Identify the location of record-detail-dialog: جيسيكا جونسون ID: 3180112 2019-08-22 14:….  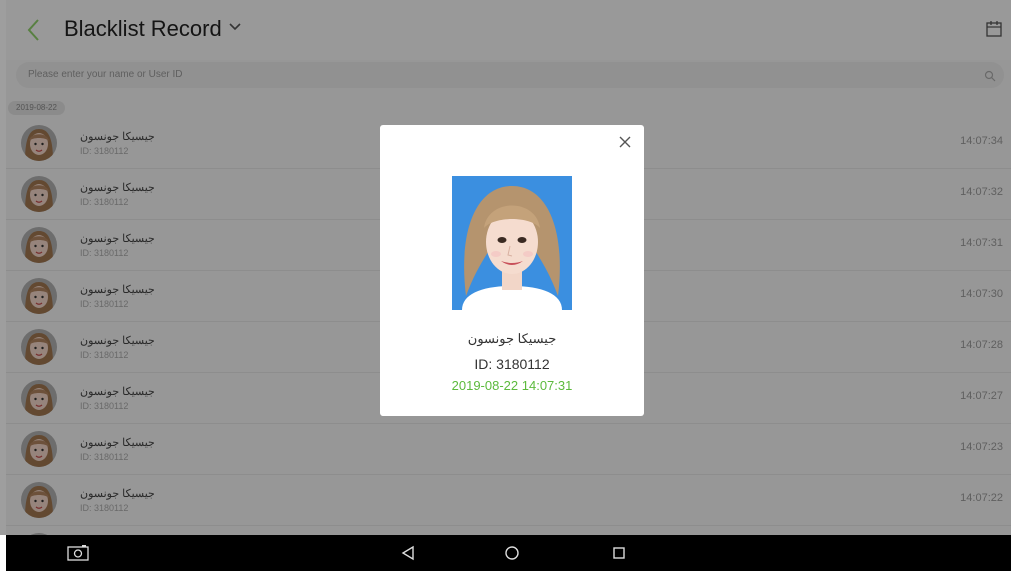
(512, 270).